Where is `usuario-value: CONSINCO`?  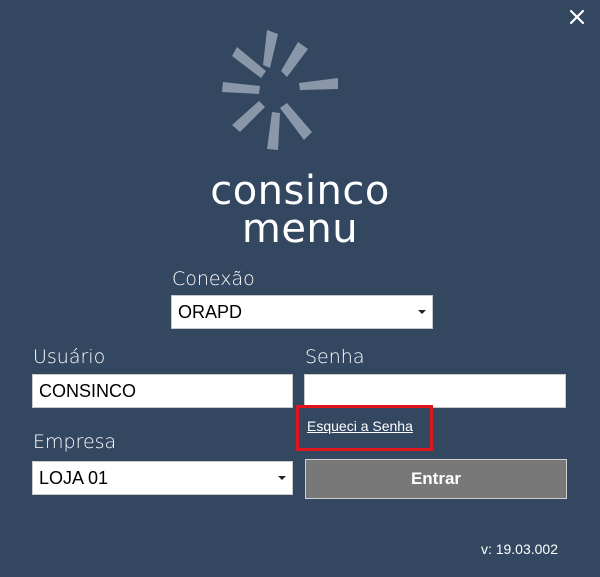
usuario-value: CONSINCO is located at coordinates (88, 391).